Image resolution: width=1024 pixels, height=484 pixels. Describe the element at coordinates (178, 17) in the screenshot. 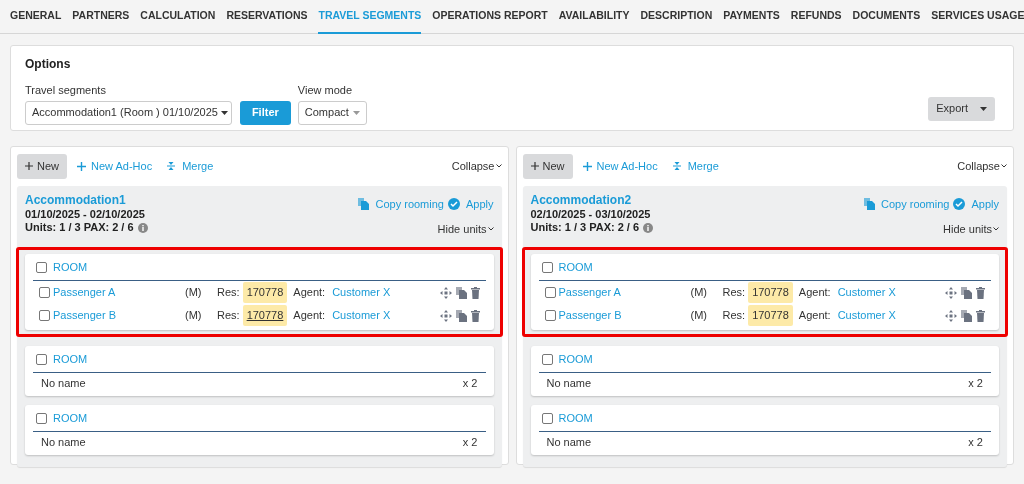

I see `tab: CALCULATION` at that location.